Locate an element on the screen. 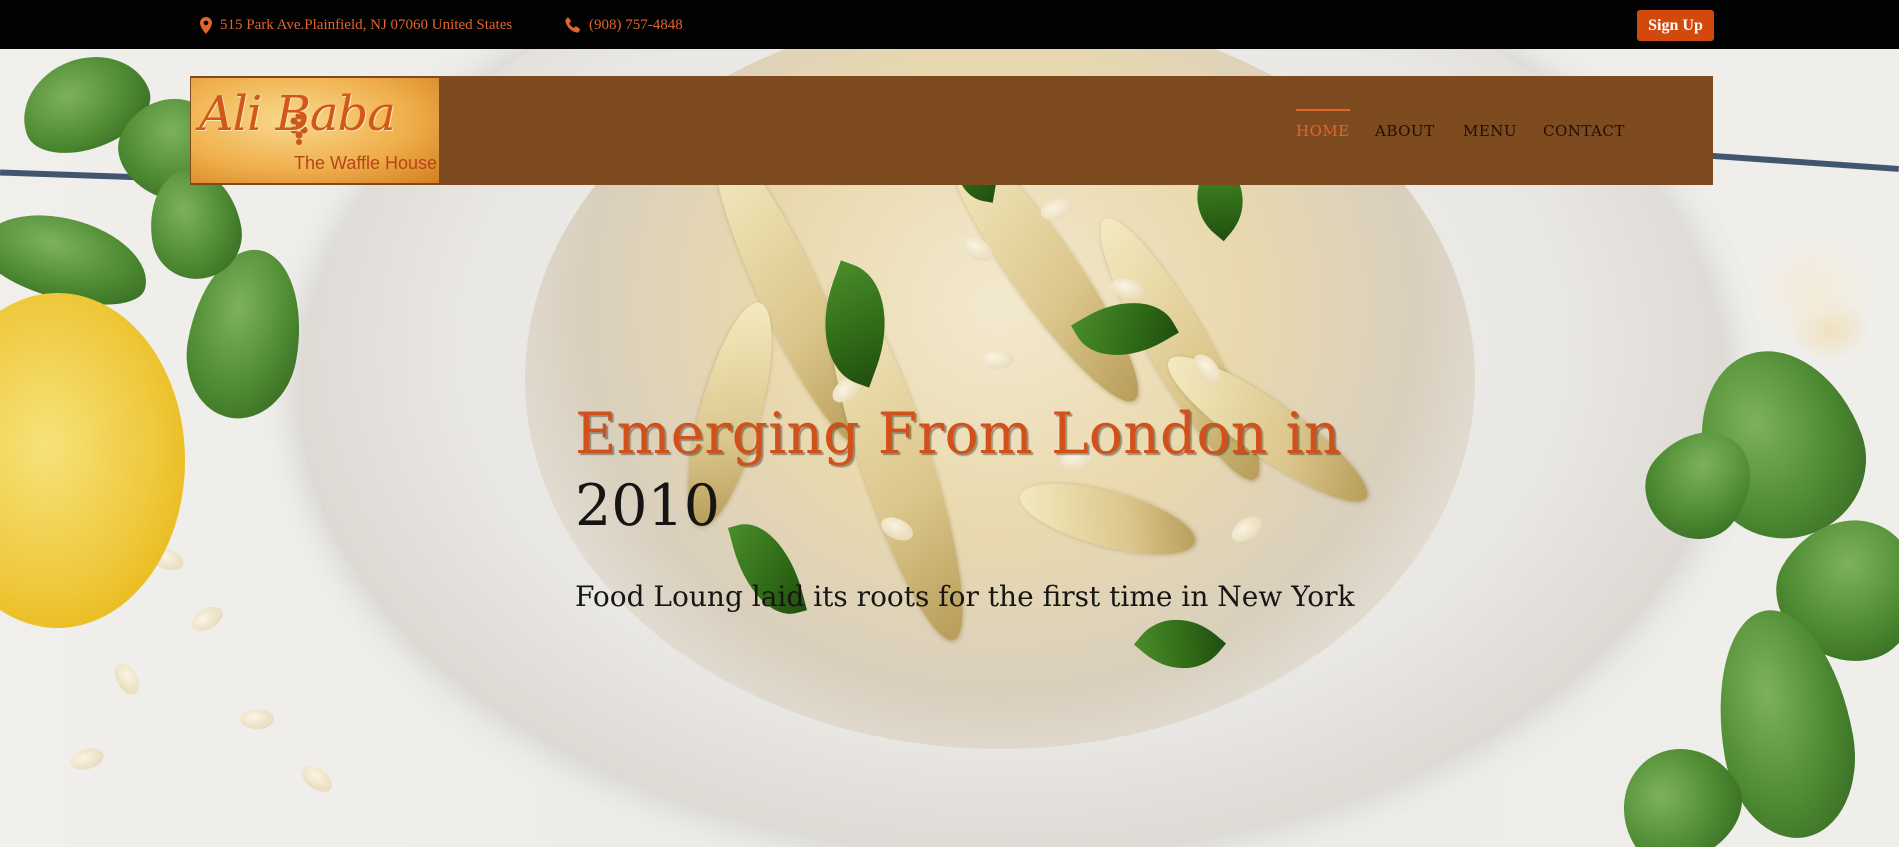 The image size is (1899, 847). logo-subtitle: The Waffle House is located at coordinates (366, 163).